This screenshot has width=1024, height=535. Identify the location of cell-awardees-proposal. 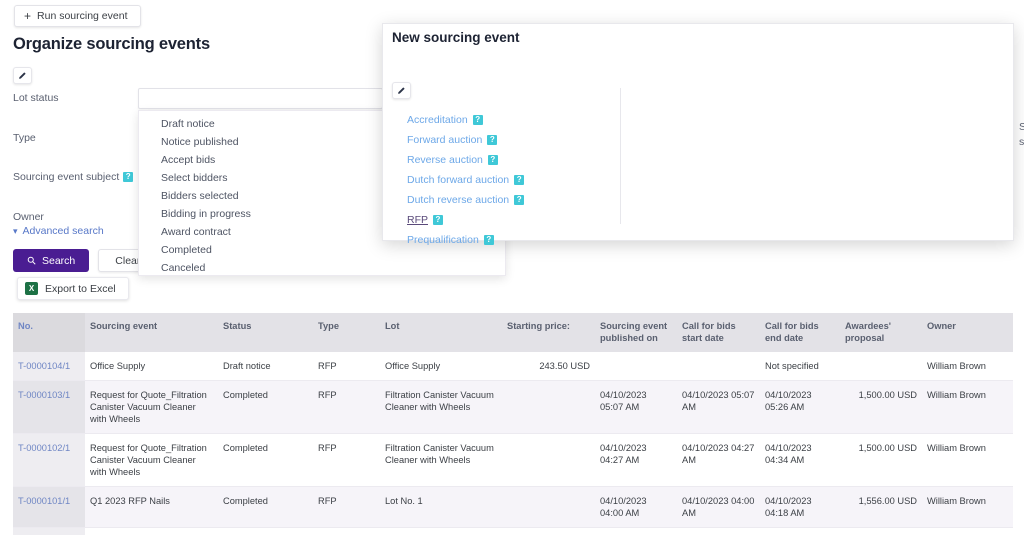
(881, 531).